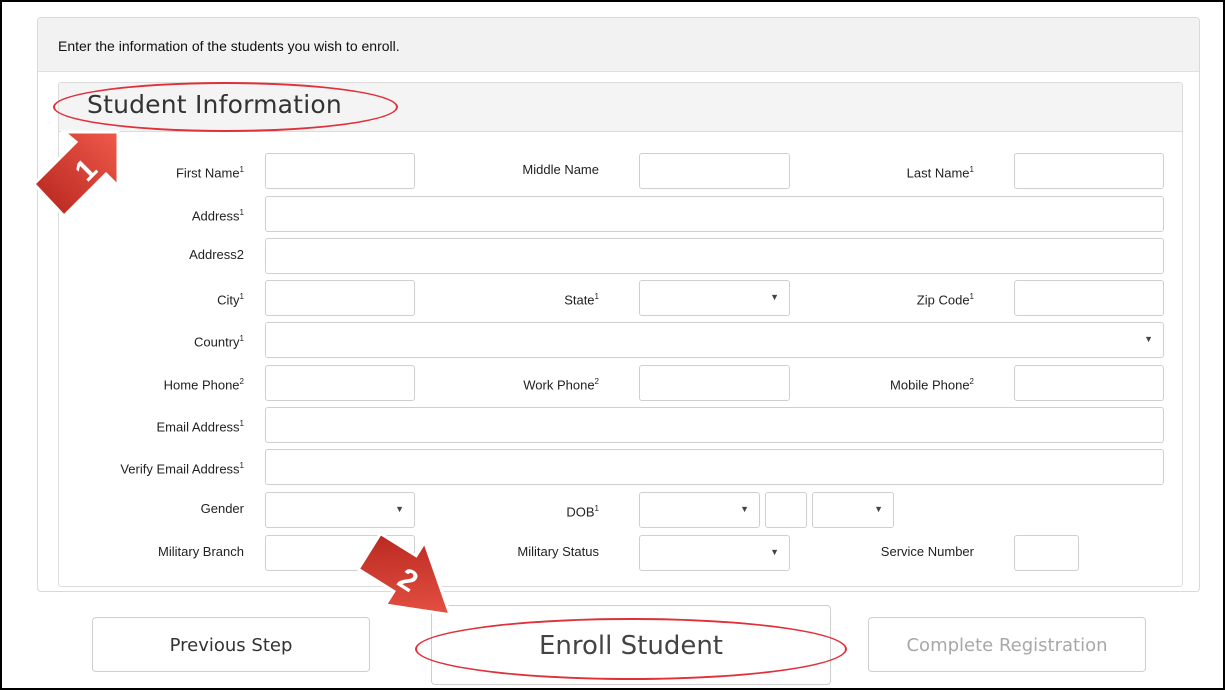  What do you see at coordinates (560, 169) in the screenshot?
I see `middle-name-label: Middle Name` at bounding box center [560, 169].